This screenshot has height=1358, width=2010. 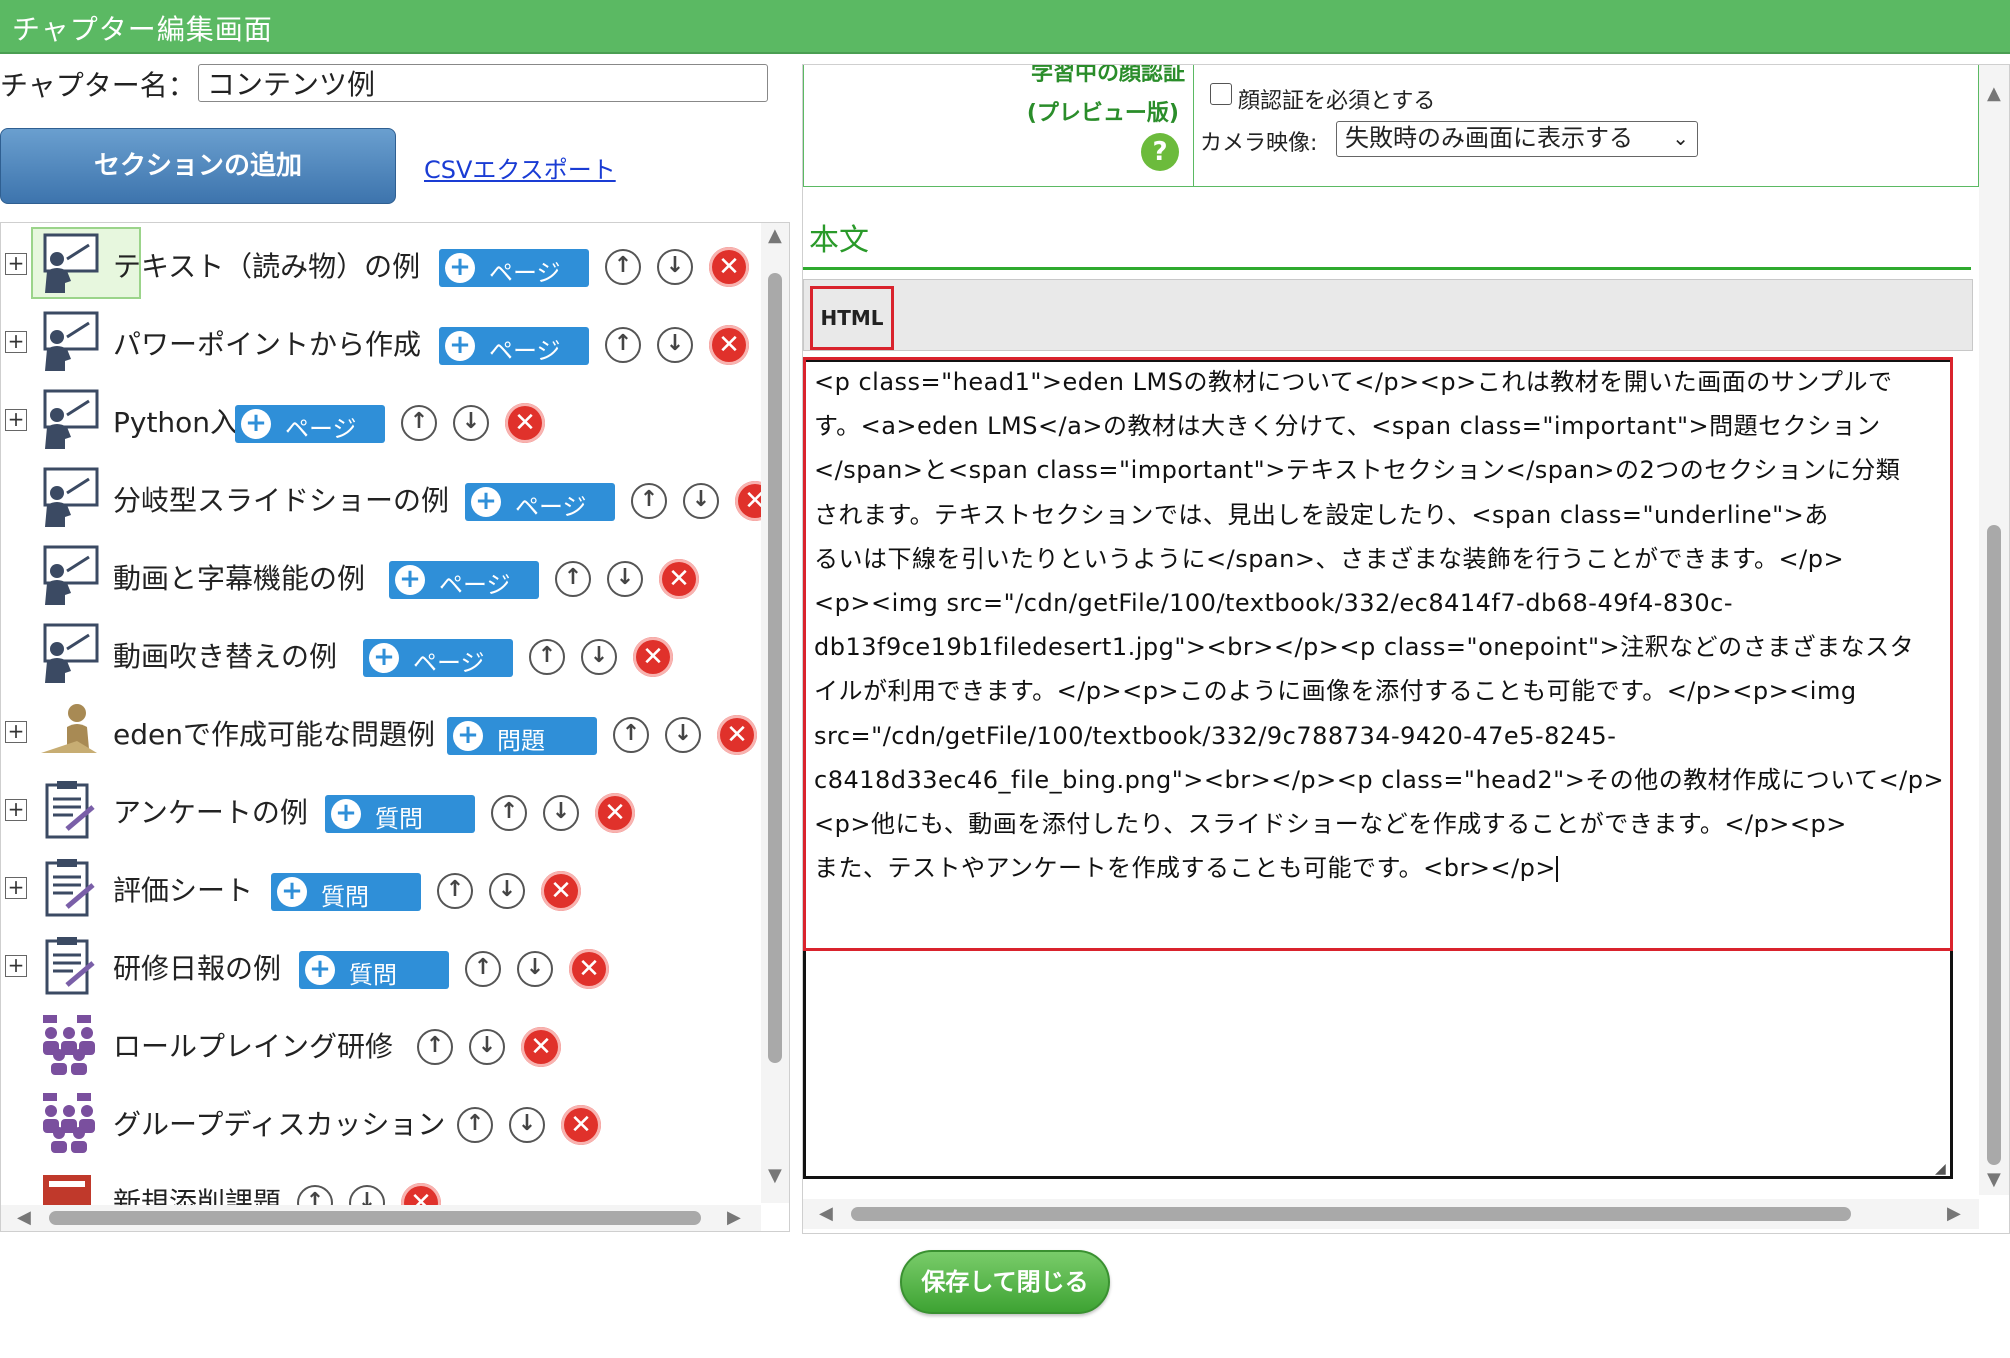 I want to click on tree-item-label: アンケートの例, so click(x=210, y=811).